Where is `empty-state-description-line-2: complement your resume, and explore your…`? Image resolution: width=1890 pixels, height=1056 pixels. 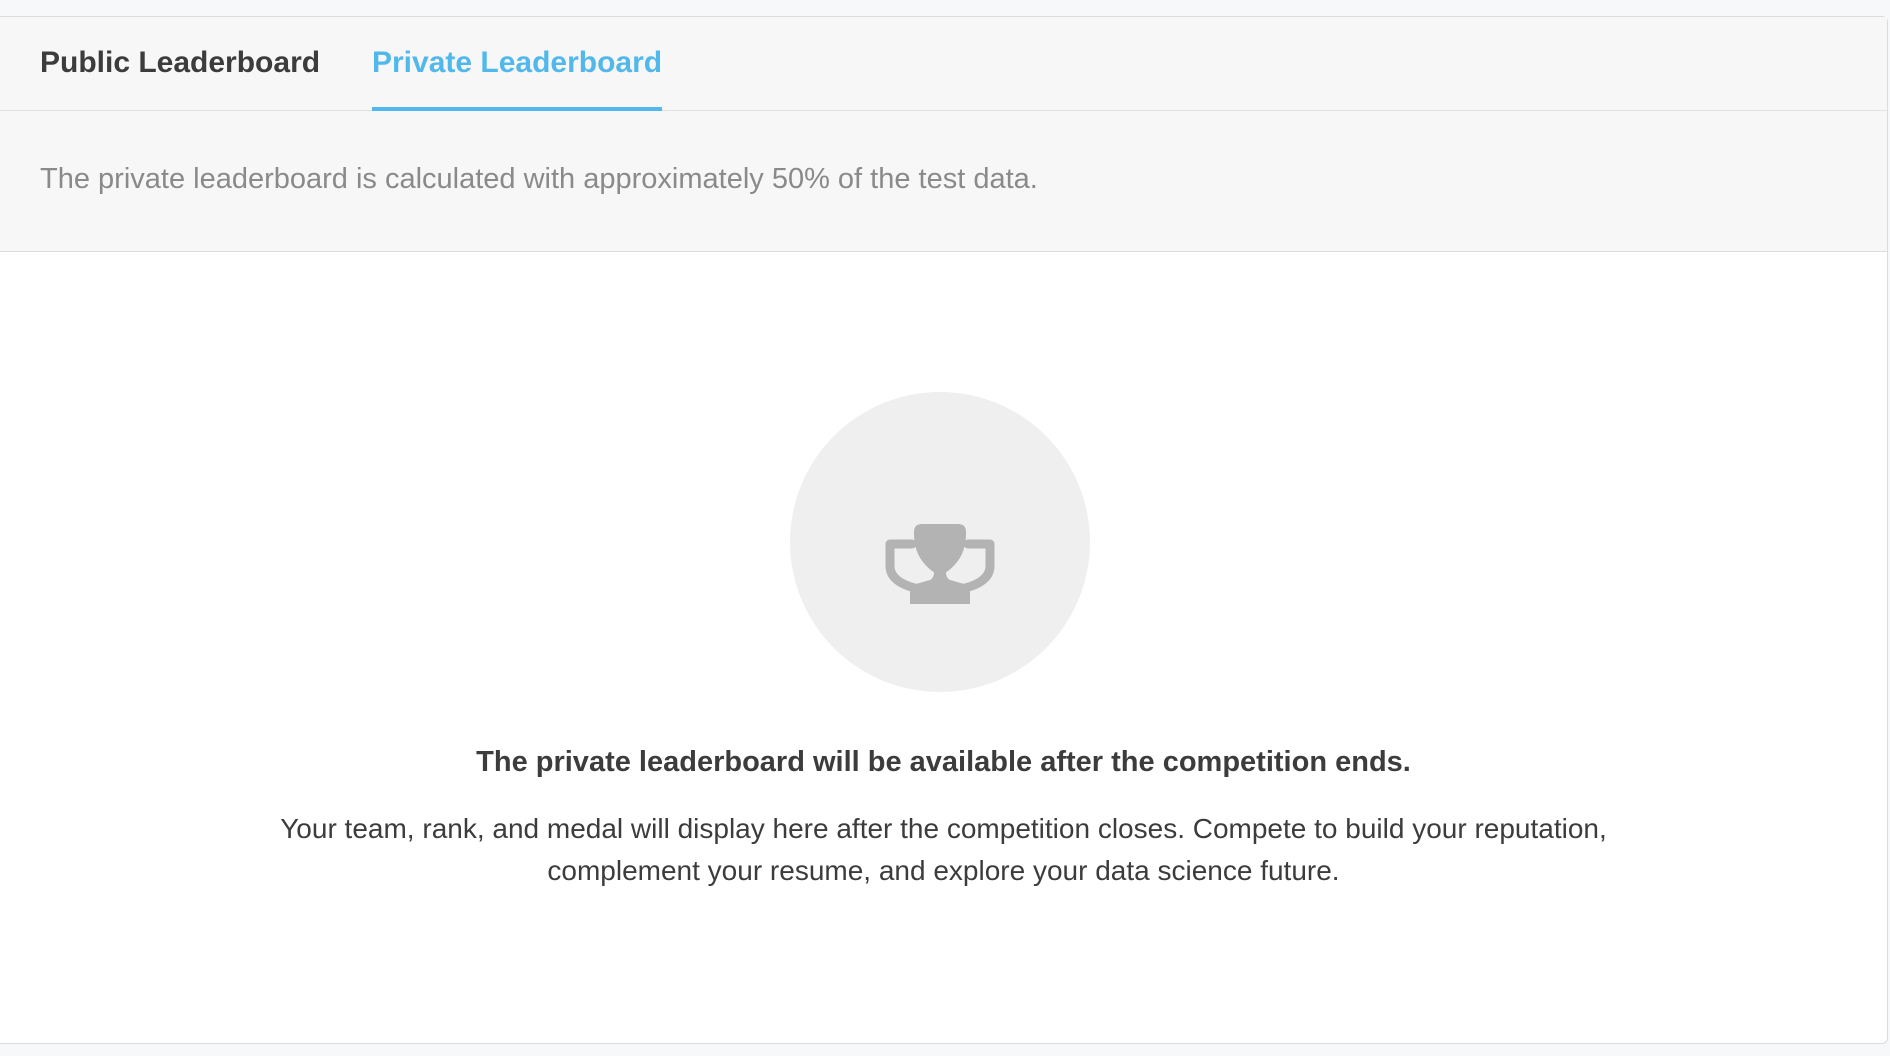
empty-state-description-line-2: complement your resume, and explore your… is located at coordinates (943, 870).